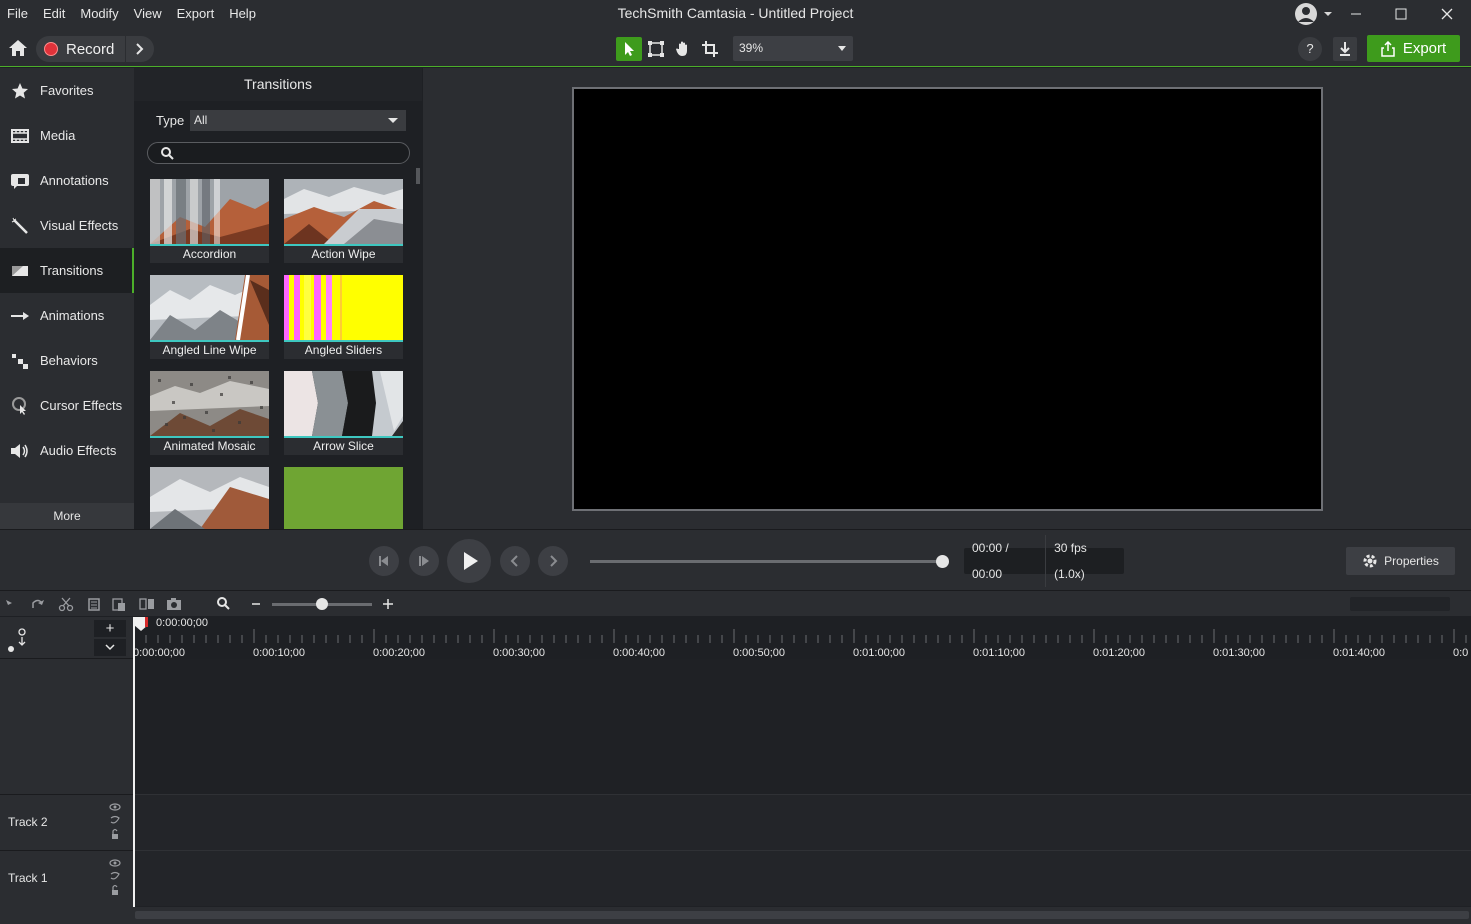 This screenshot has width=1471, height=924. I want to click on record-options-button, so click(140, 49).